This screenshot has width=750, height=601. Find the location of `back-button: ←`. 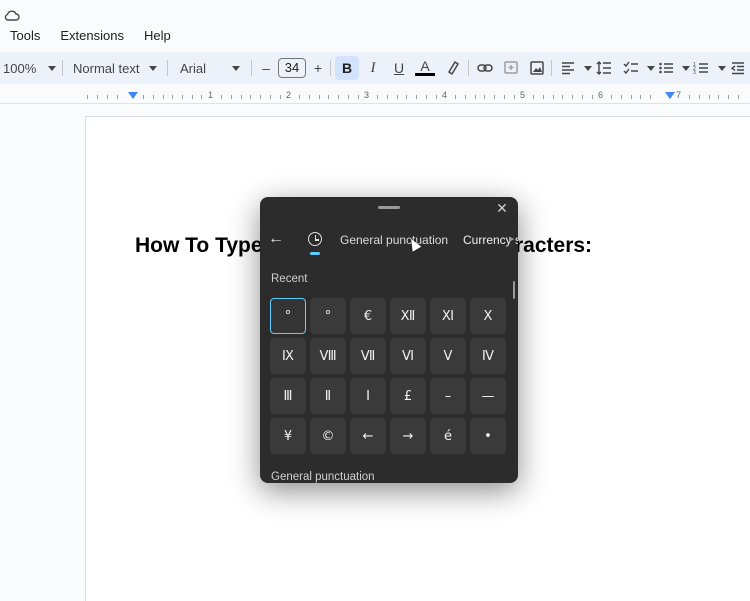

back-button: ← is located at coordinates (276, 239).